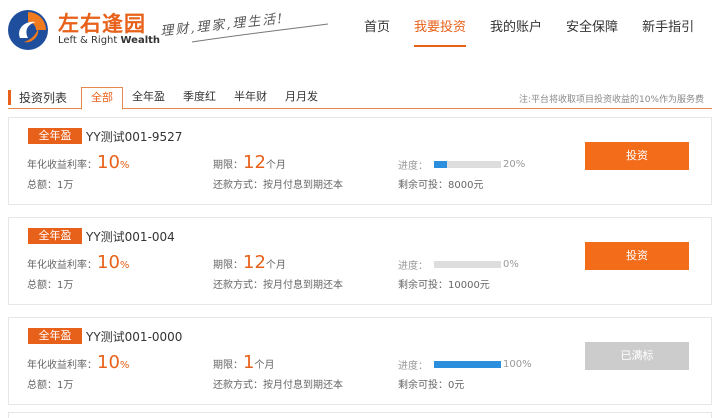 The width and height of the screenshot is (720, 418). Describe the element at coordinates (130, 236) in the screenshot. I see `product-title: YY测试001-004` at that location.